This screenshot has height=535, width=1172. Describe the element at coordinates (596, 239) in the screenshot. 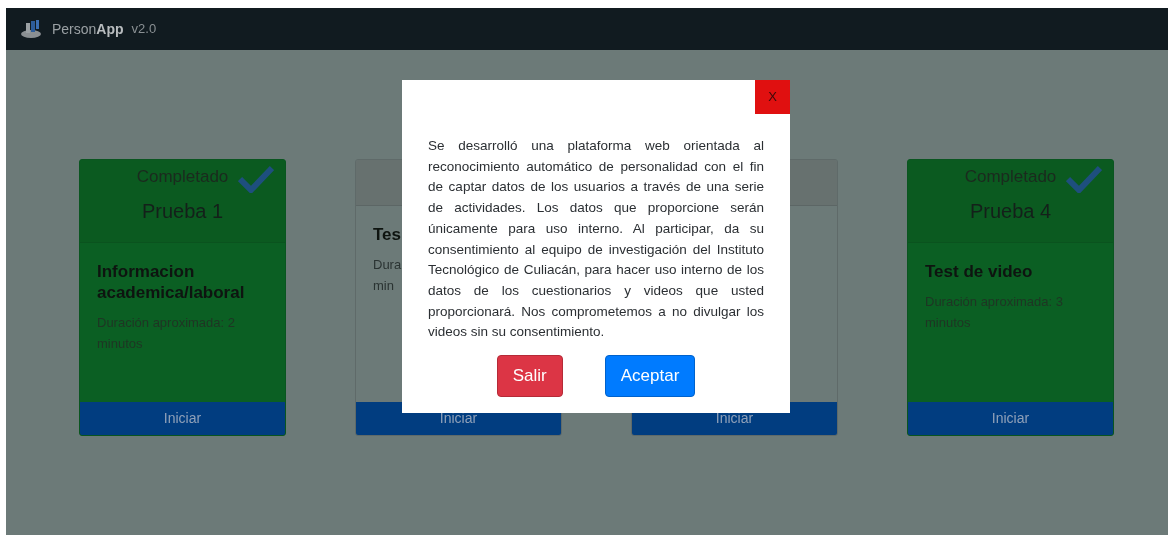

I see `consent-text: Se desarrolló una plataforma web orientada al reconocimiento automático de personalidad con el fin de captar datos de los usuarios a través de una serie de actividades. Los datos que proporcione serán únicamente para uso interno. Al participar, da su consentimiento al equipo de investigación del Instituto Tecnológico de Culiacán, para hacer uso interno de los datos de los cuestionarios y videos que usted proporcionará. Nos comprometemos a no divulgar los videos sin su consentimiento.` at that location.